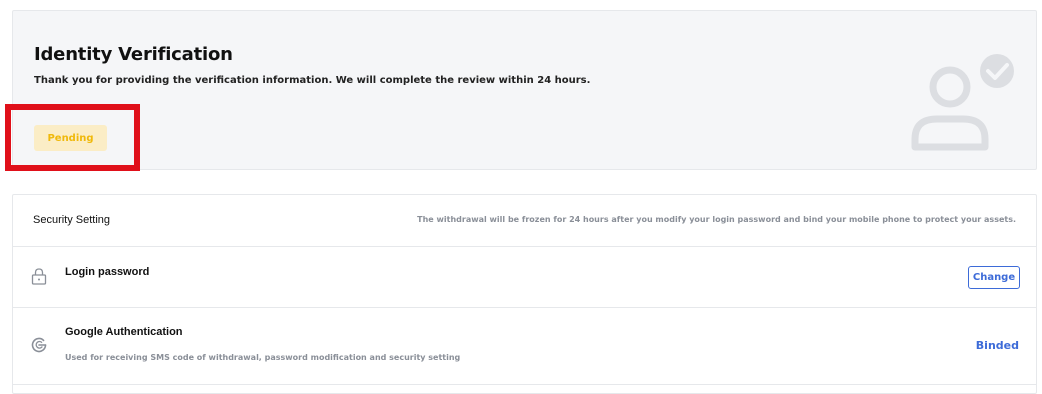  I want to click on identity-title: Identity Verification, so click(133, 54).